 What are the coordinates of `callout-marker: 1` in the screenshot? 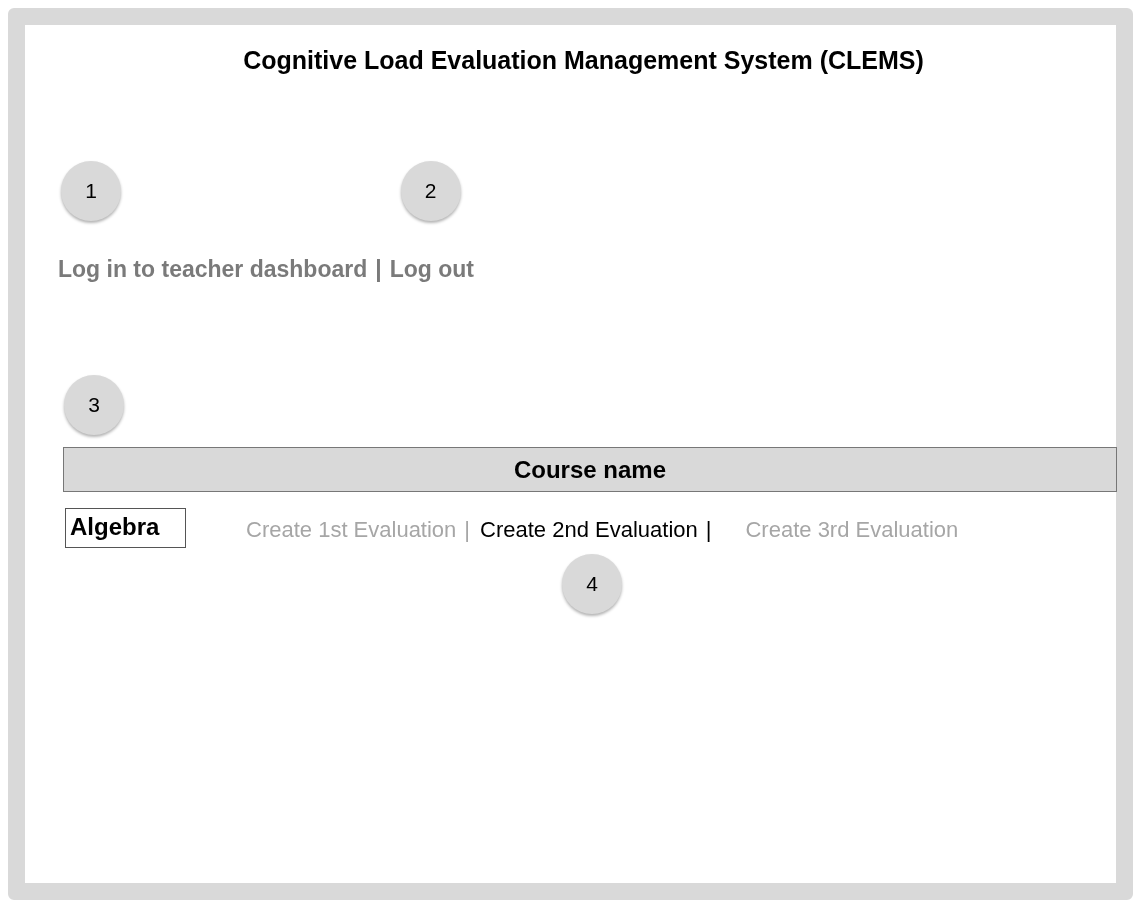 It's located at (91, 191).